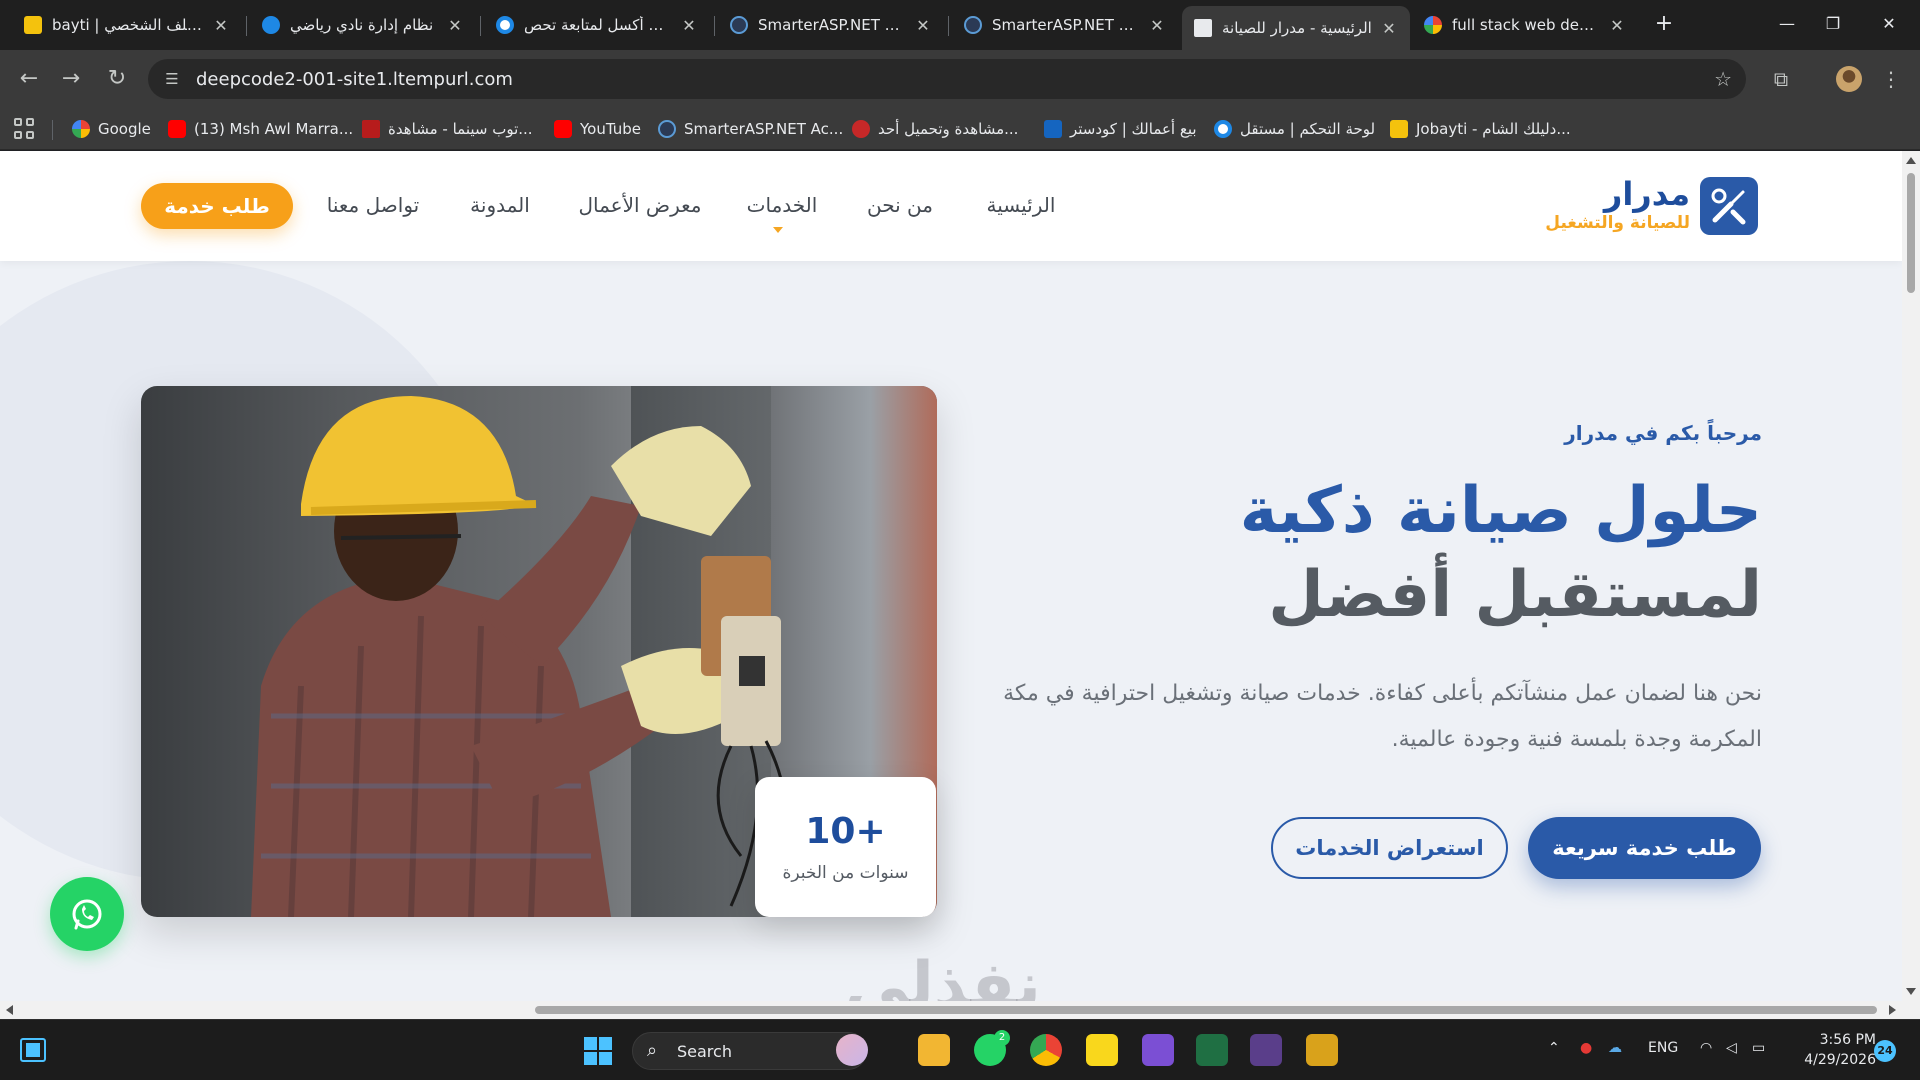  I want to click on bookmark-divider, so click(52, 130).